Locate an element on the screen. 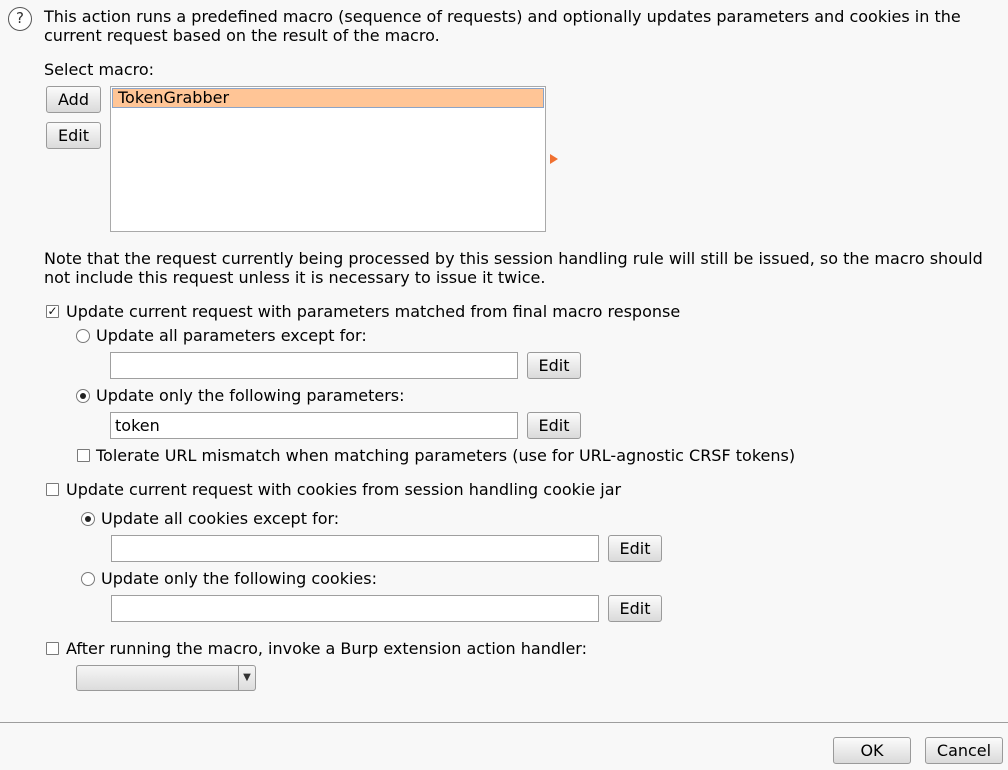 This screenshot has width=1008, height=770. edit-cookies-except-button: Edit is located at coordinates (635, 548).